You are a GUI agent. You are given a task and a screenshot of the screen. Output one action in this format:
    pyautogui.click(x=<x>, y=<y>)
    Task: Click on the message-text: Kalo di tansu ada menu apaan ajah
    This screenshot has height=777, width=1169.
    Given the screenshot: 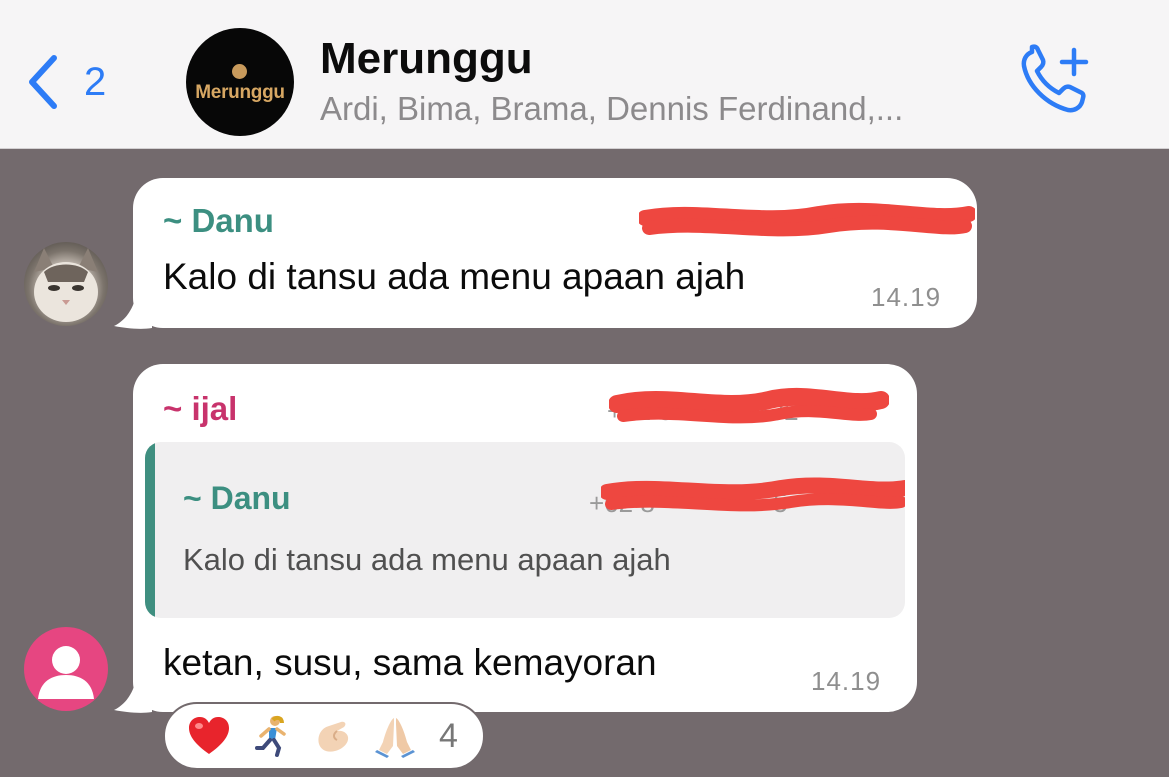 What is the action you would take?
    pyautogui.click(x=454, y=276)
    